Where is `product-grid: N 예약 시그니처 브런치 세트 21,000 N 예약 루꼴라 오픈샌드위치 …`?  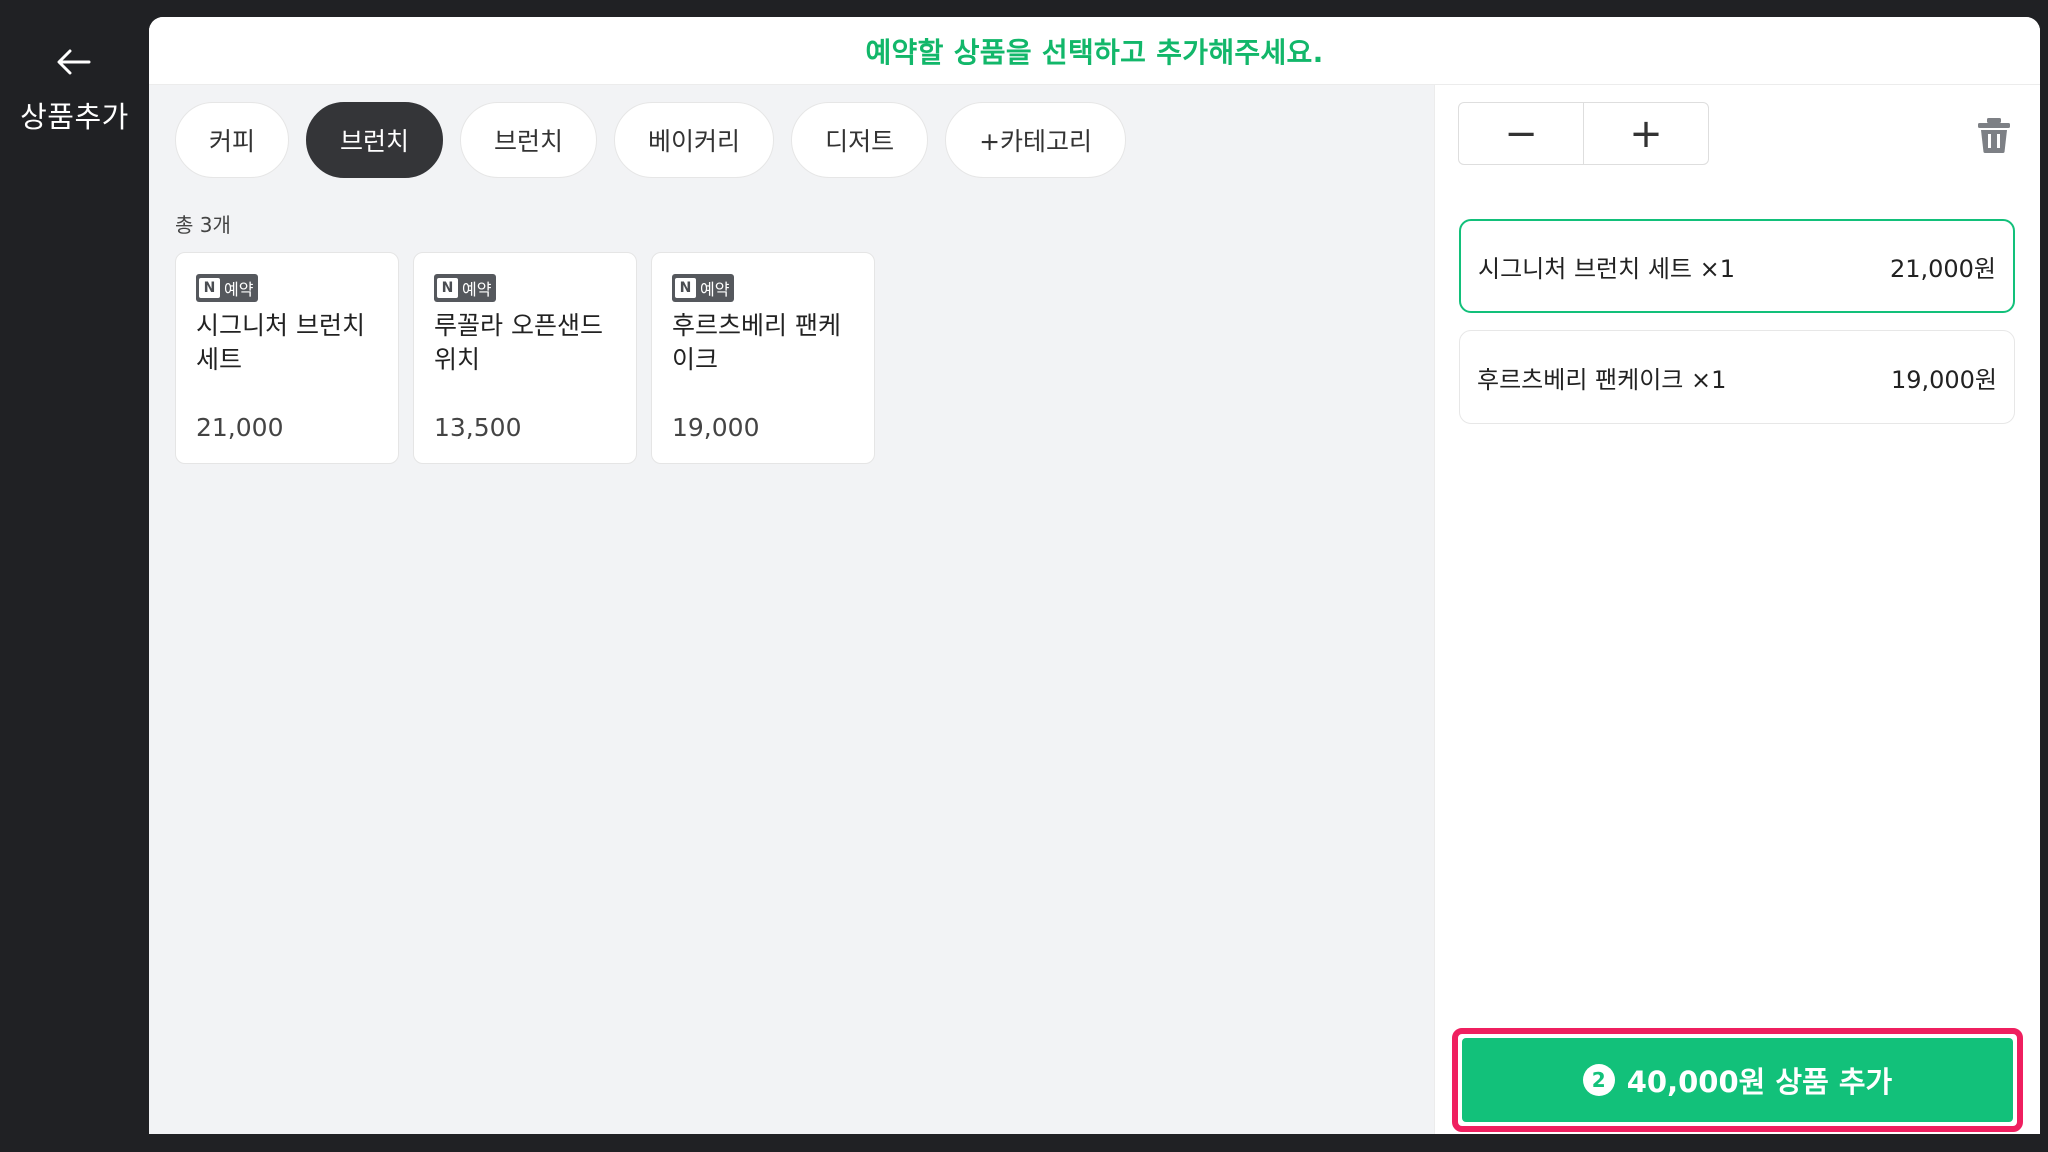
product-grid: N 예약 시그니처 브런치 세트 21,000 N 예약 루꼴라 오픈샌드위치 … is located at coordinates (525, 358).